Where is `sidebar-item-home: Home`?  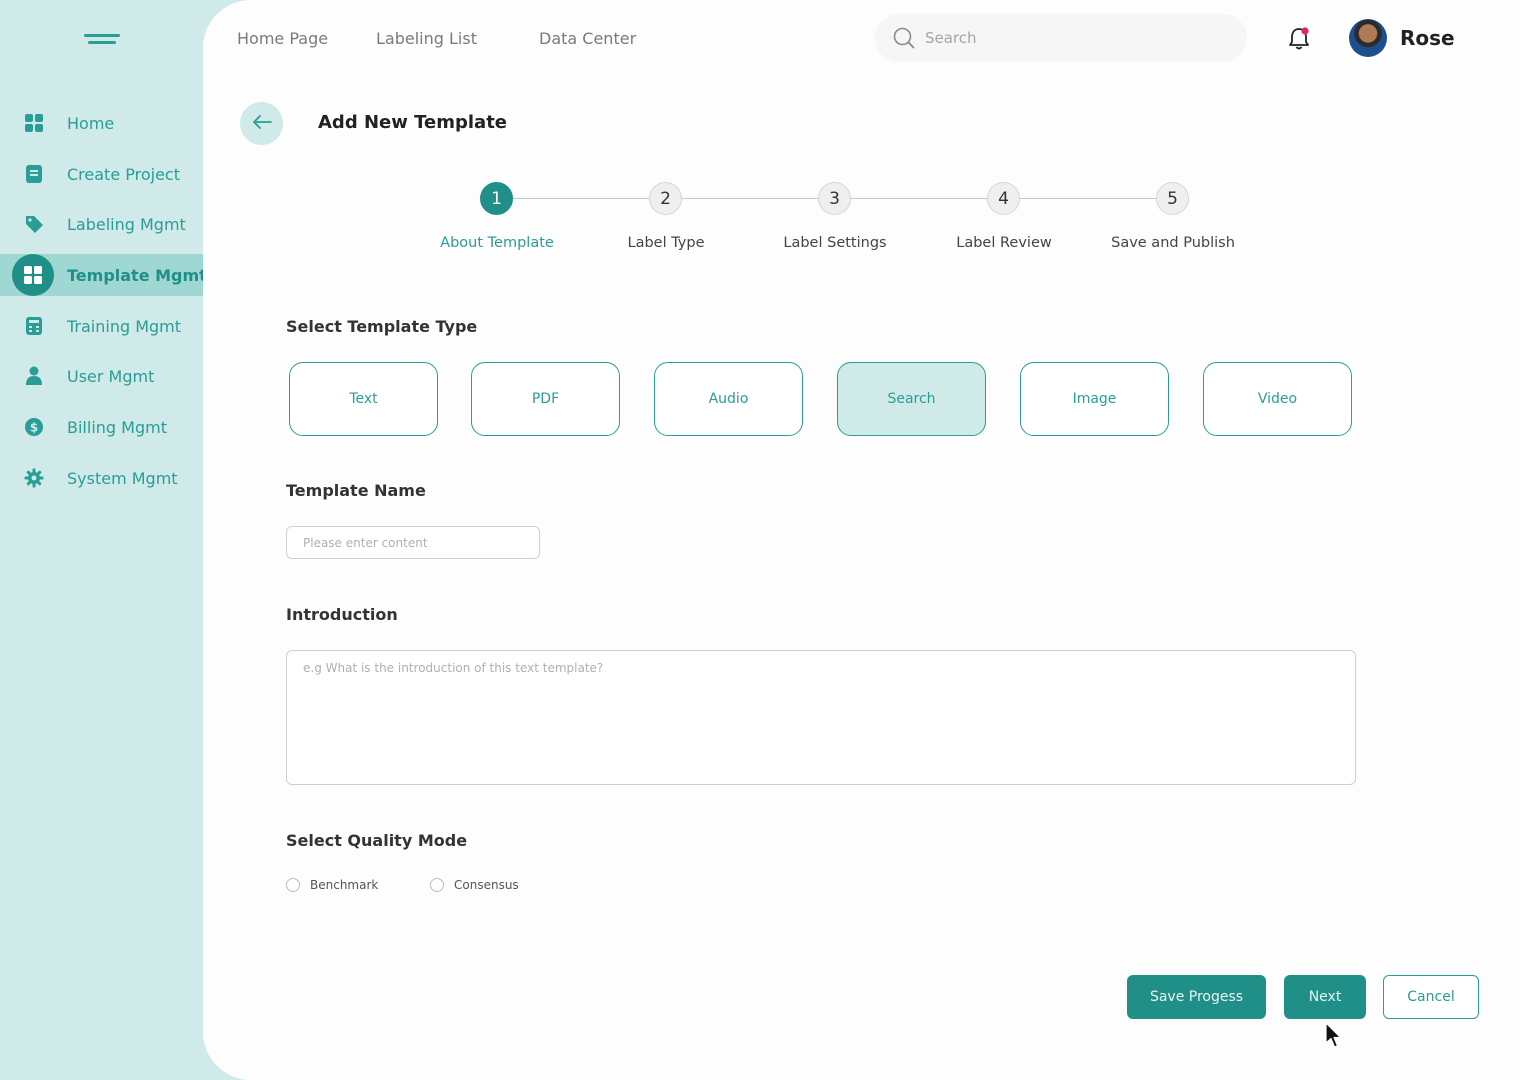
sidebar-item-home: Home is located at coordinates (101, 123).